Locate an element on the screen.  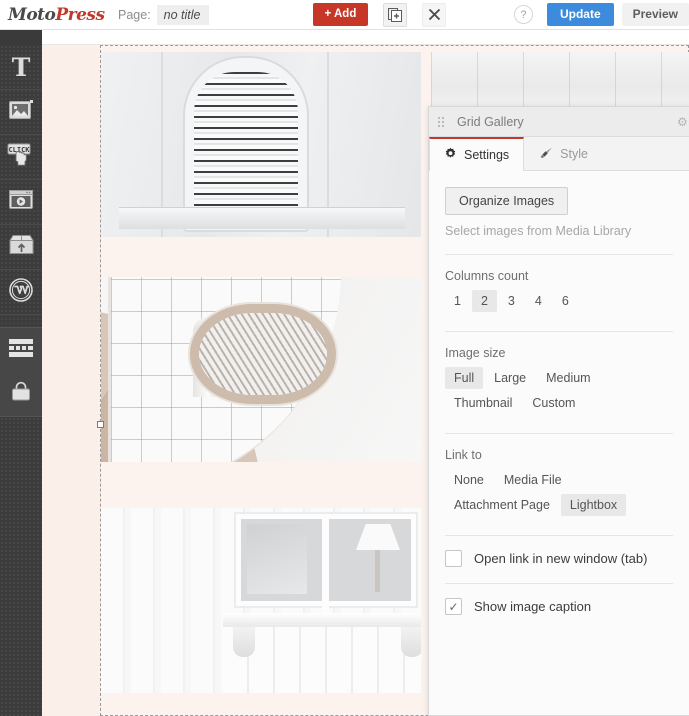
text-icon: T is located at coordinates (21, 67).